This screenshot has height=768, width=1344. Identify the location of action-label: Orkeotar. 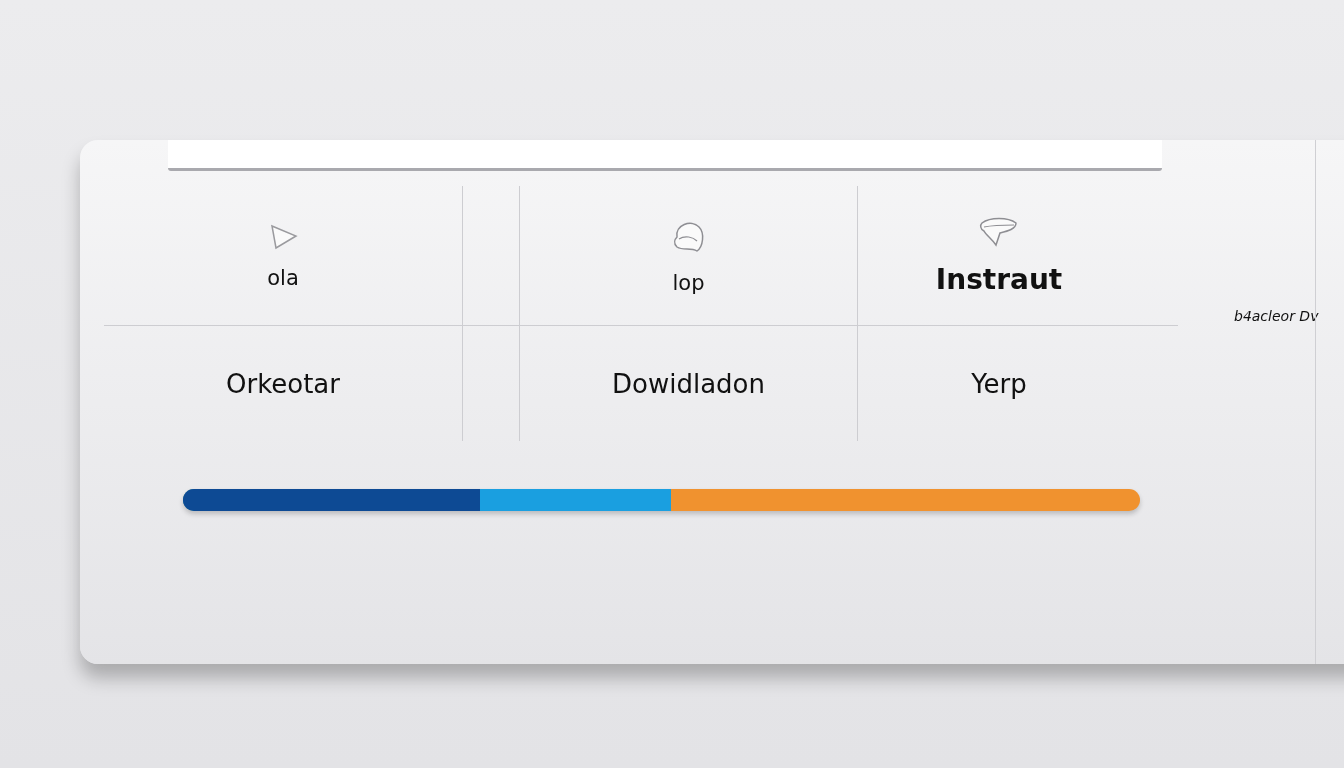
(283, 383).